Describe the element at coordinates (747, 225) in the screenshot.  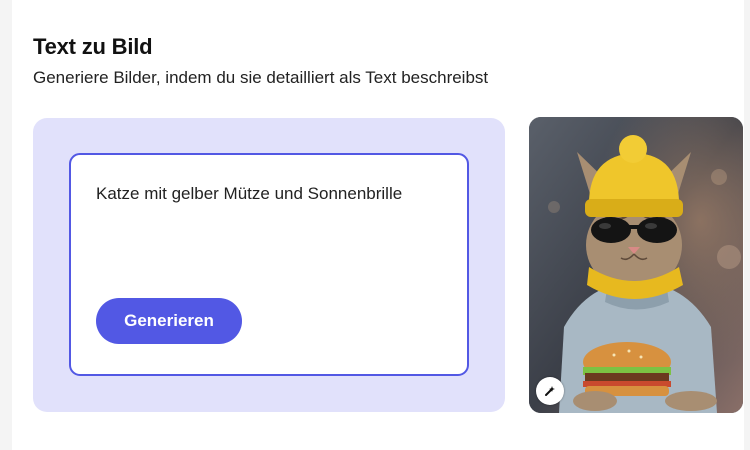
I see `right-rail` at that location.